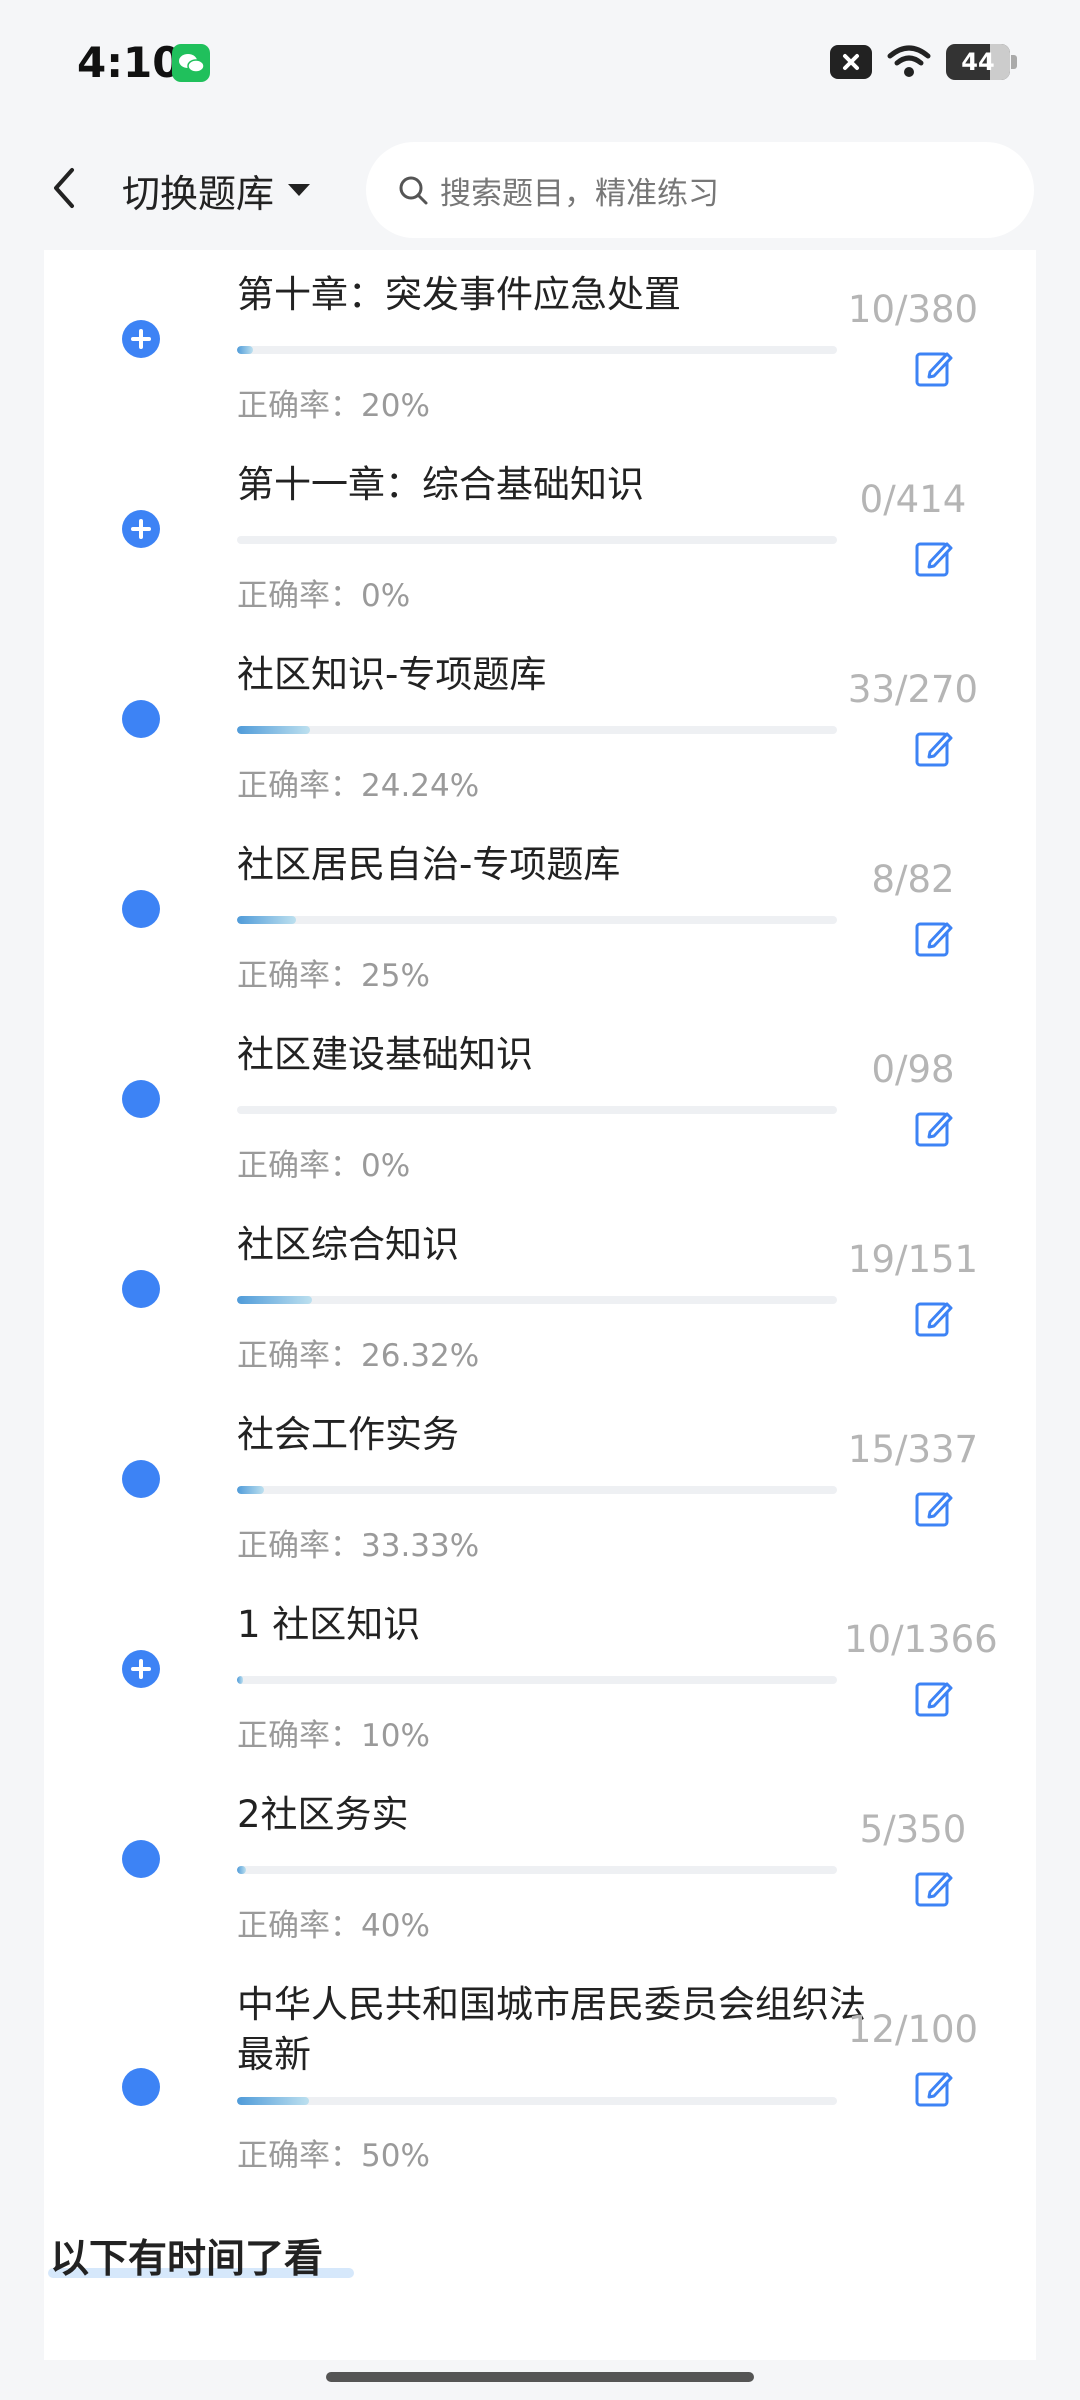  I want to click on wechat-icon, so click(191, 63).